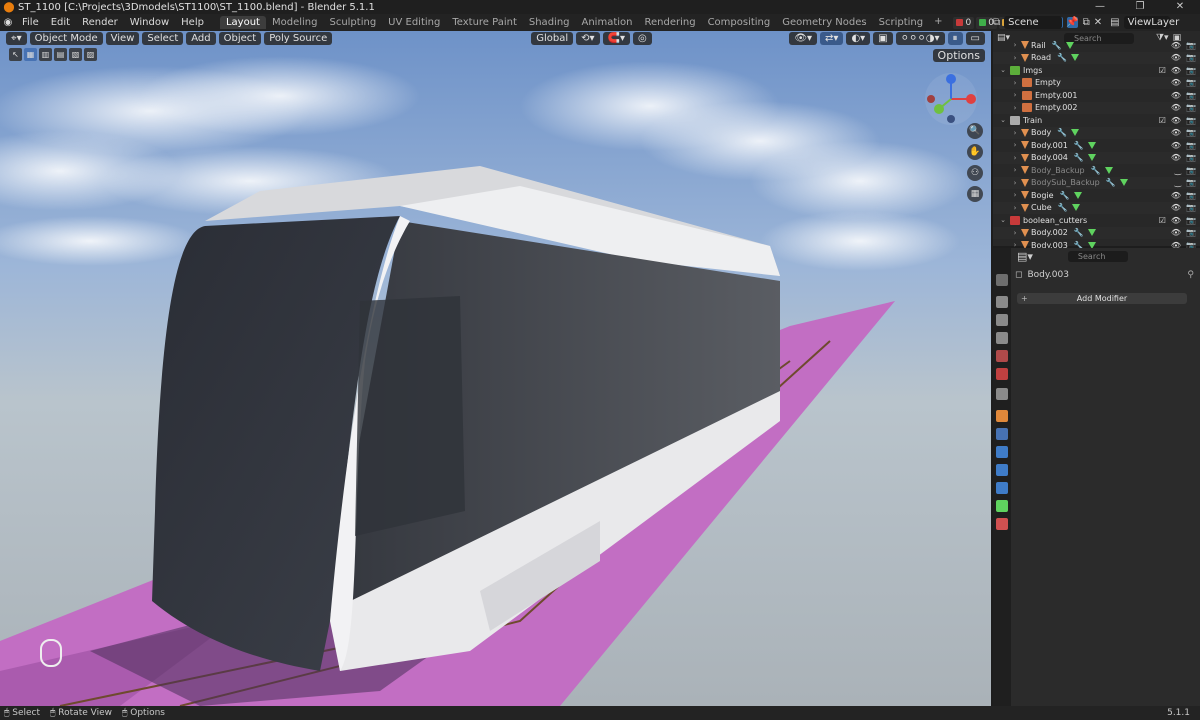  What do you see at coordinates (1178, 182) in the screenshot?
I see `visibility-eye-icon: ‿` at bounding box center [1178, 182].